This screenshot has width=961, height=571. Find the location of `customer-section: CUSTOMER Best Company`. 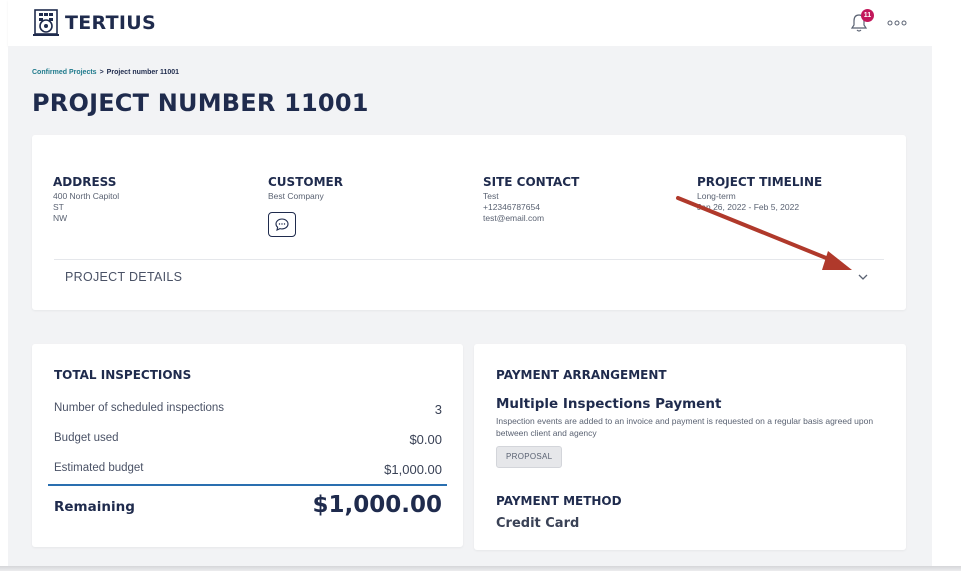

customer-section: CUSTOMER Best Company is located at coordinates (305, 206).